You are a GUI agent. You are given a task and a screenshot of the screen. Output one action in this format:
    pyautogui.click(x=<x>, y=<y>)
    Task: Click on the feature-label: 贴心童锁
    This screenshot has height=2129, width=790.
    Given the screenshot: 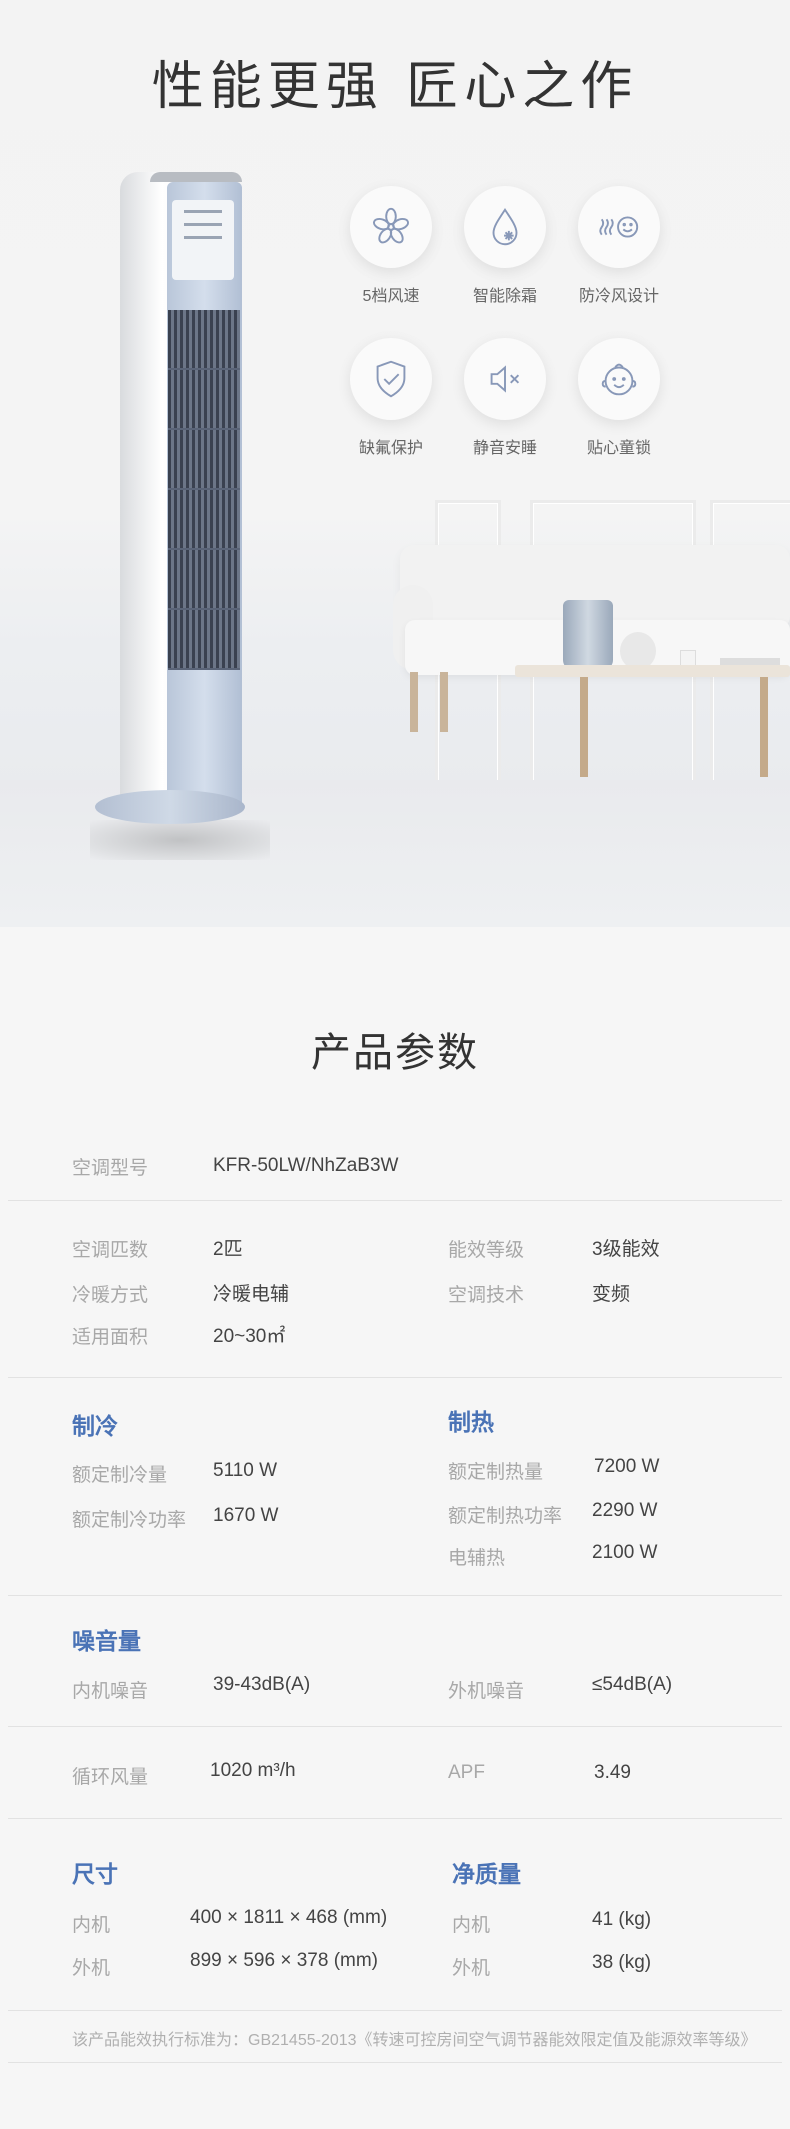 What is the action you would take?
    pyautogui.click(x=618, y=448)
    